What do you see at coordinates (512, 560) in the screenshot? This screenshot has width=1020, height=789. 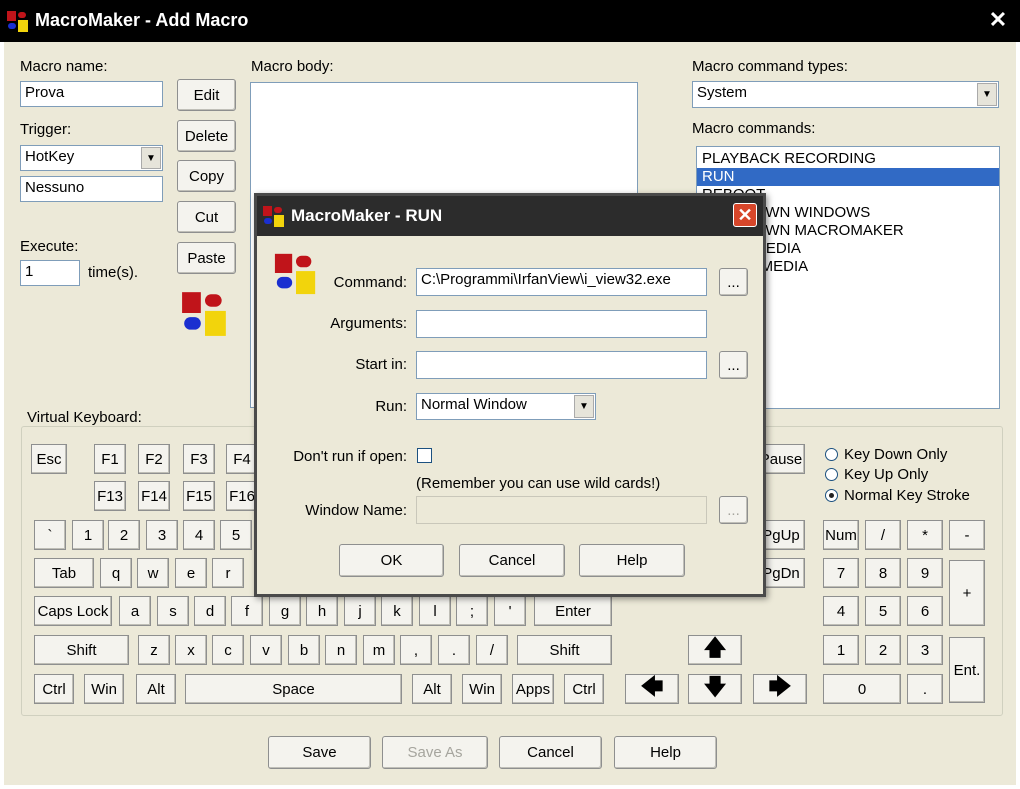 I see `dialog-cancel-button: Cancel` at bounding box center [512, 560].